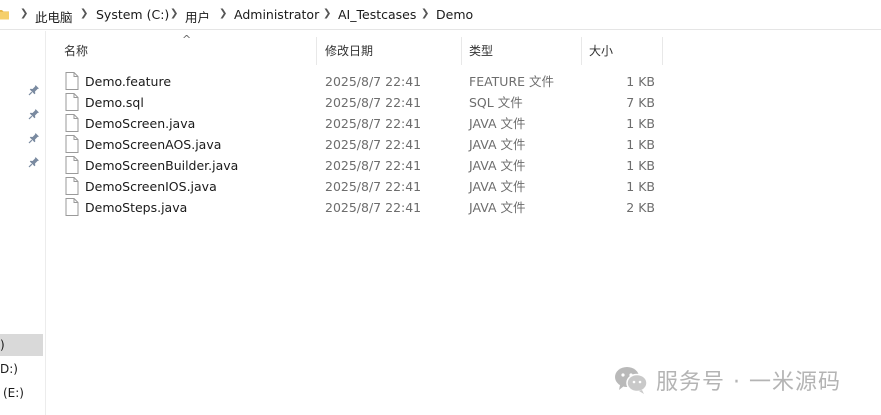 This screenshot has height=415, width=881. Describe the element at coordinates (454, 14) in the screenshot. I see `breadcrumb-demo: Demo` at that location.